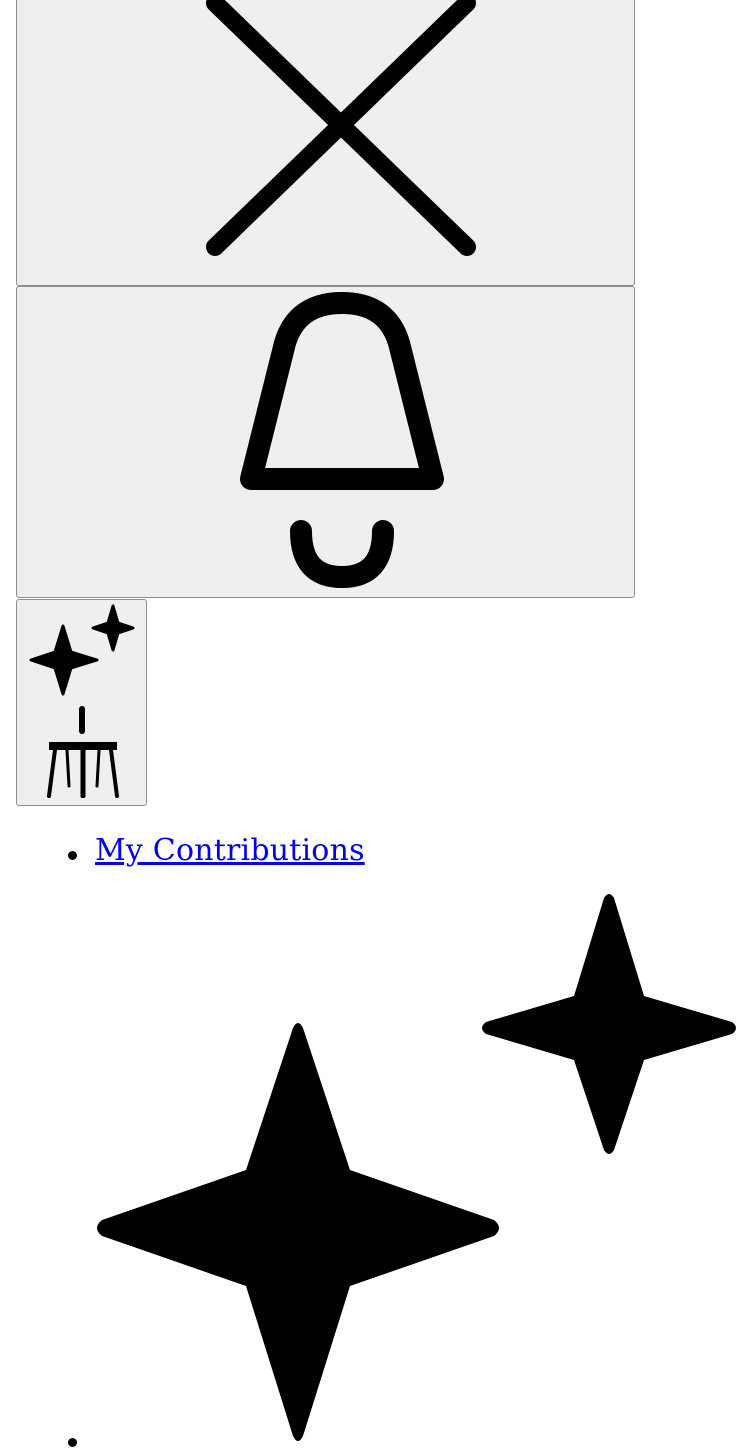 Image resolution: width=755 pixels, height=1454 pixels. What do you see at coordinates (342, 440) in the screenshot?
I see `bell-icon` at bounding box center [342, 440].